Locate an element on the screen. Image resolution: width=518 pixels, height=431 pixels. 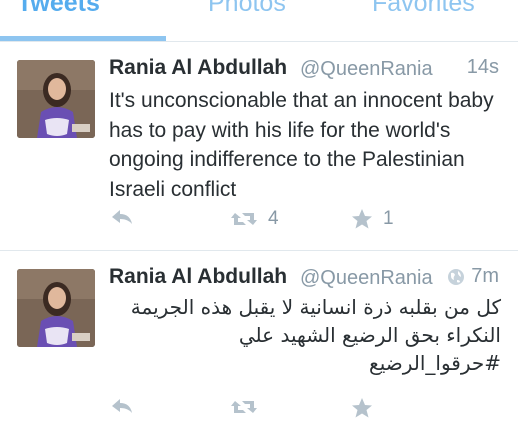
globe-icon is located at coordinates (456, 277).